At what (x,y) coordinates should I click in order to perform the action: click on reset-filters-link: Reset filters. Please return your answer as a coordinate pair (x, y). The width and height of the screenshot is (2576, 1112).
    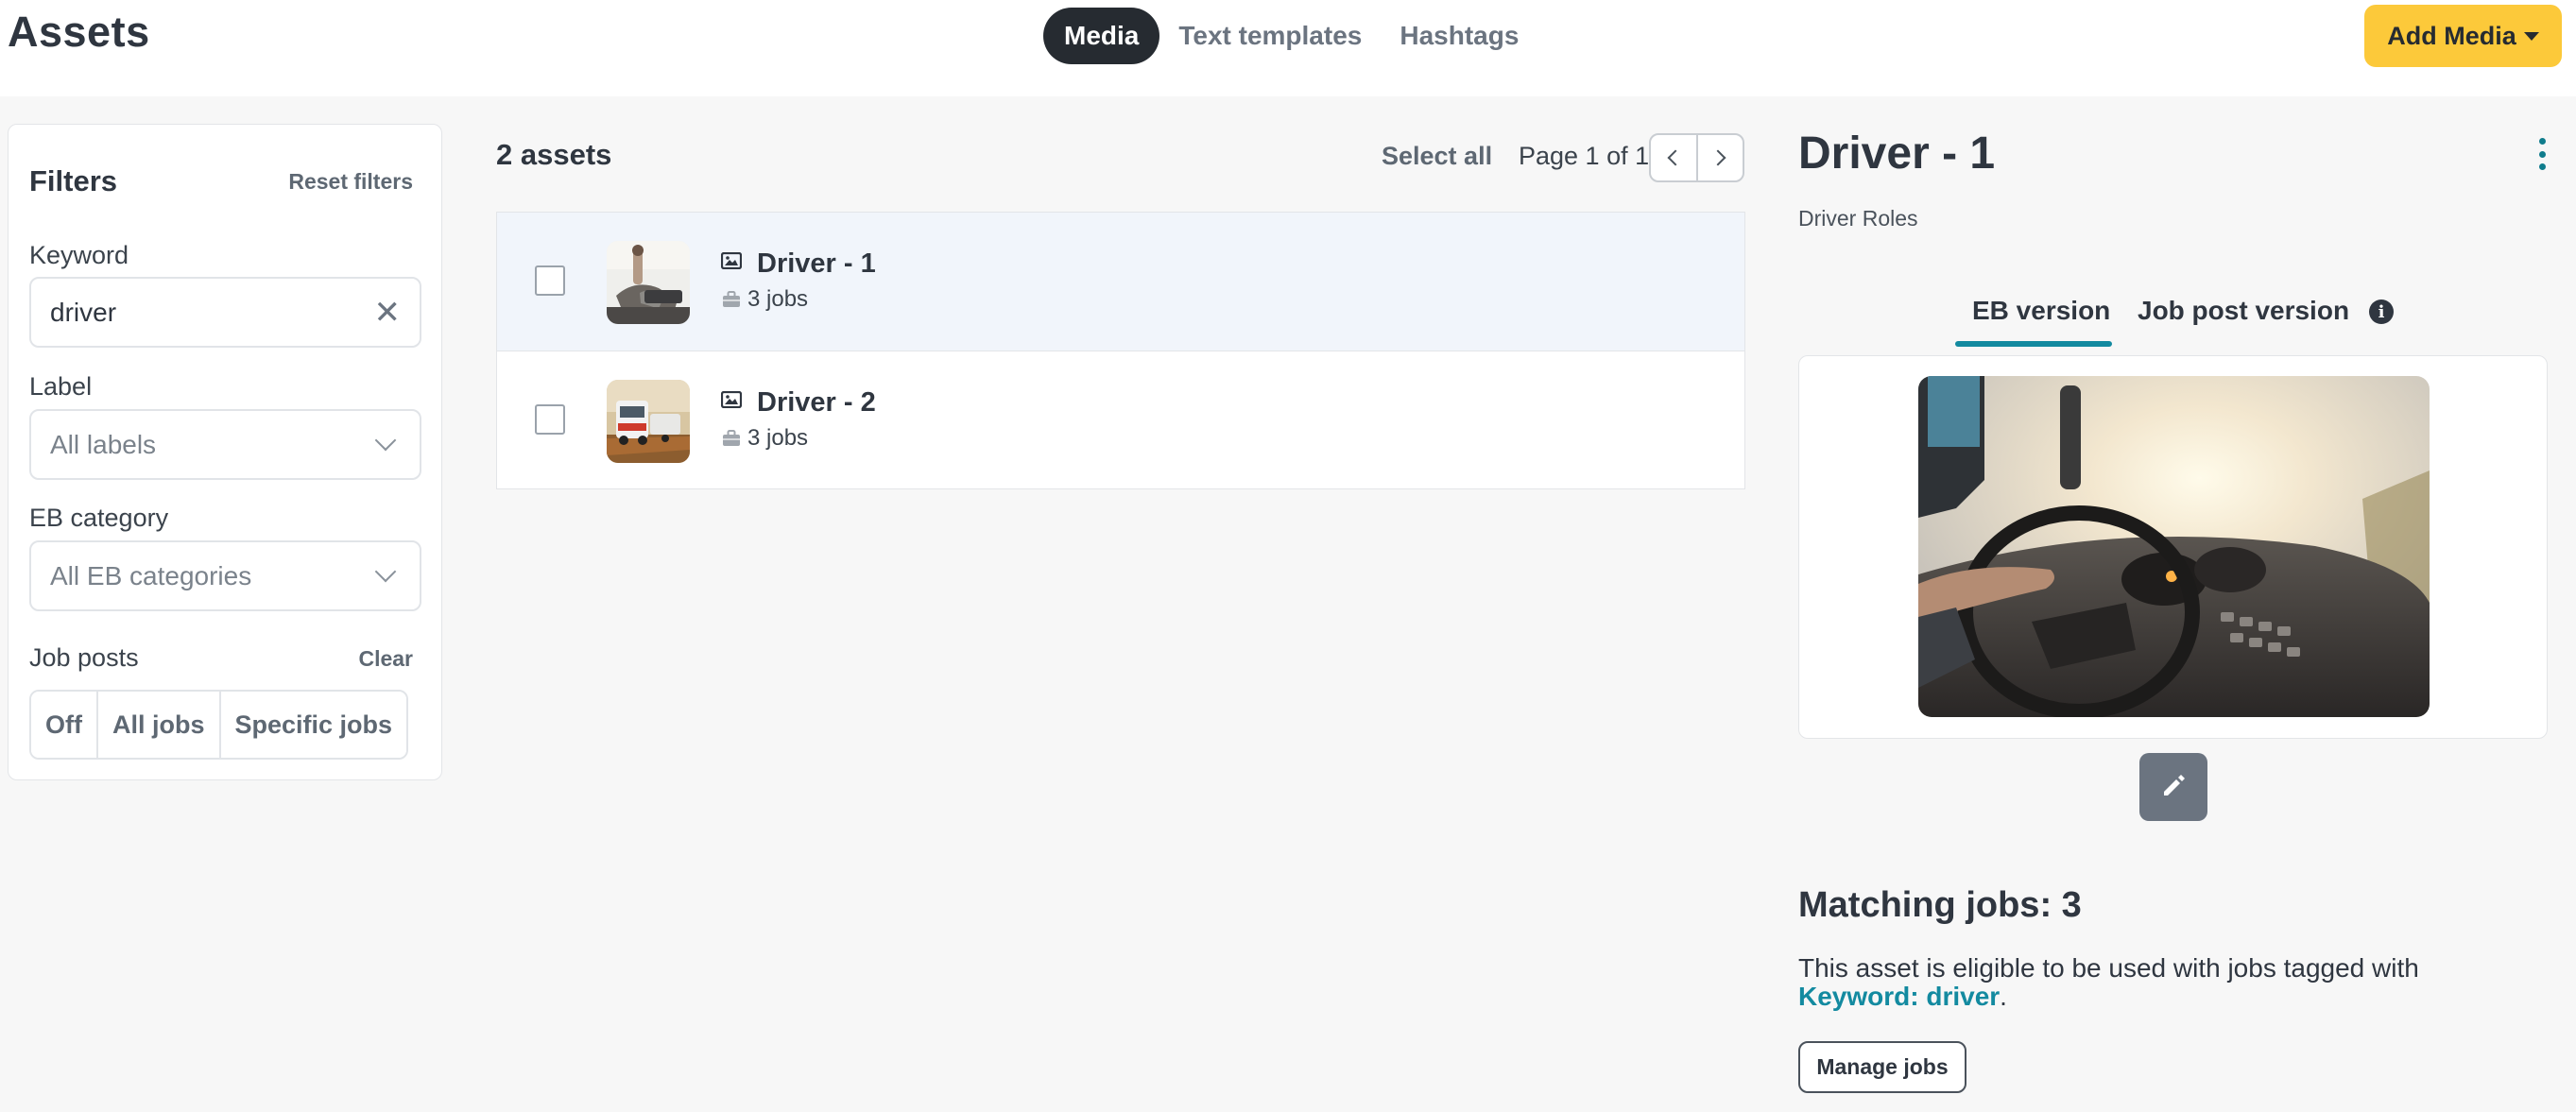
    Looking at the image, I should click on (350, 182).